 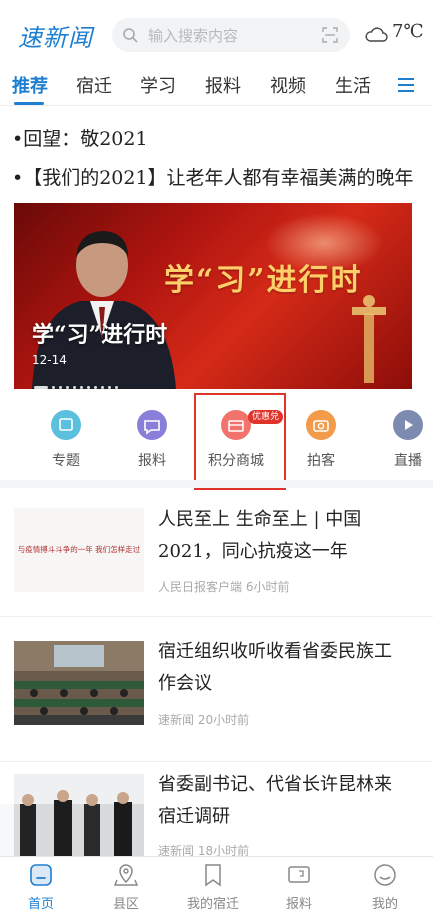 I want to click on camera-icon, so click(x=321, y=425).